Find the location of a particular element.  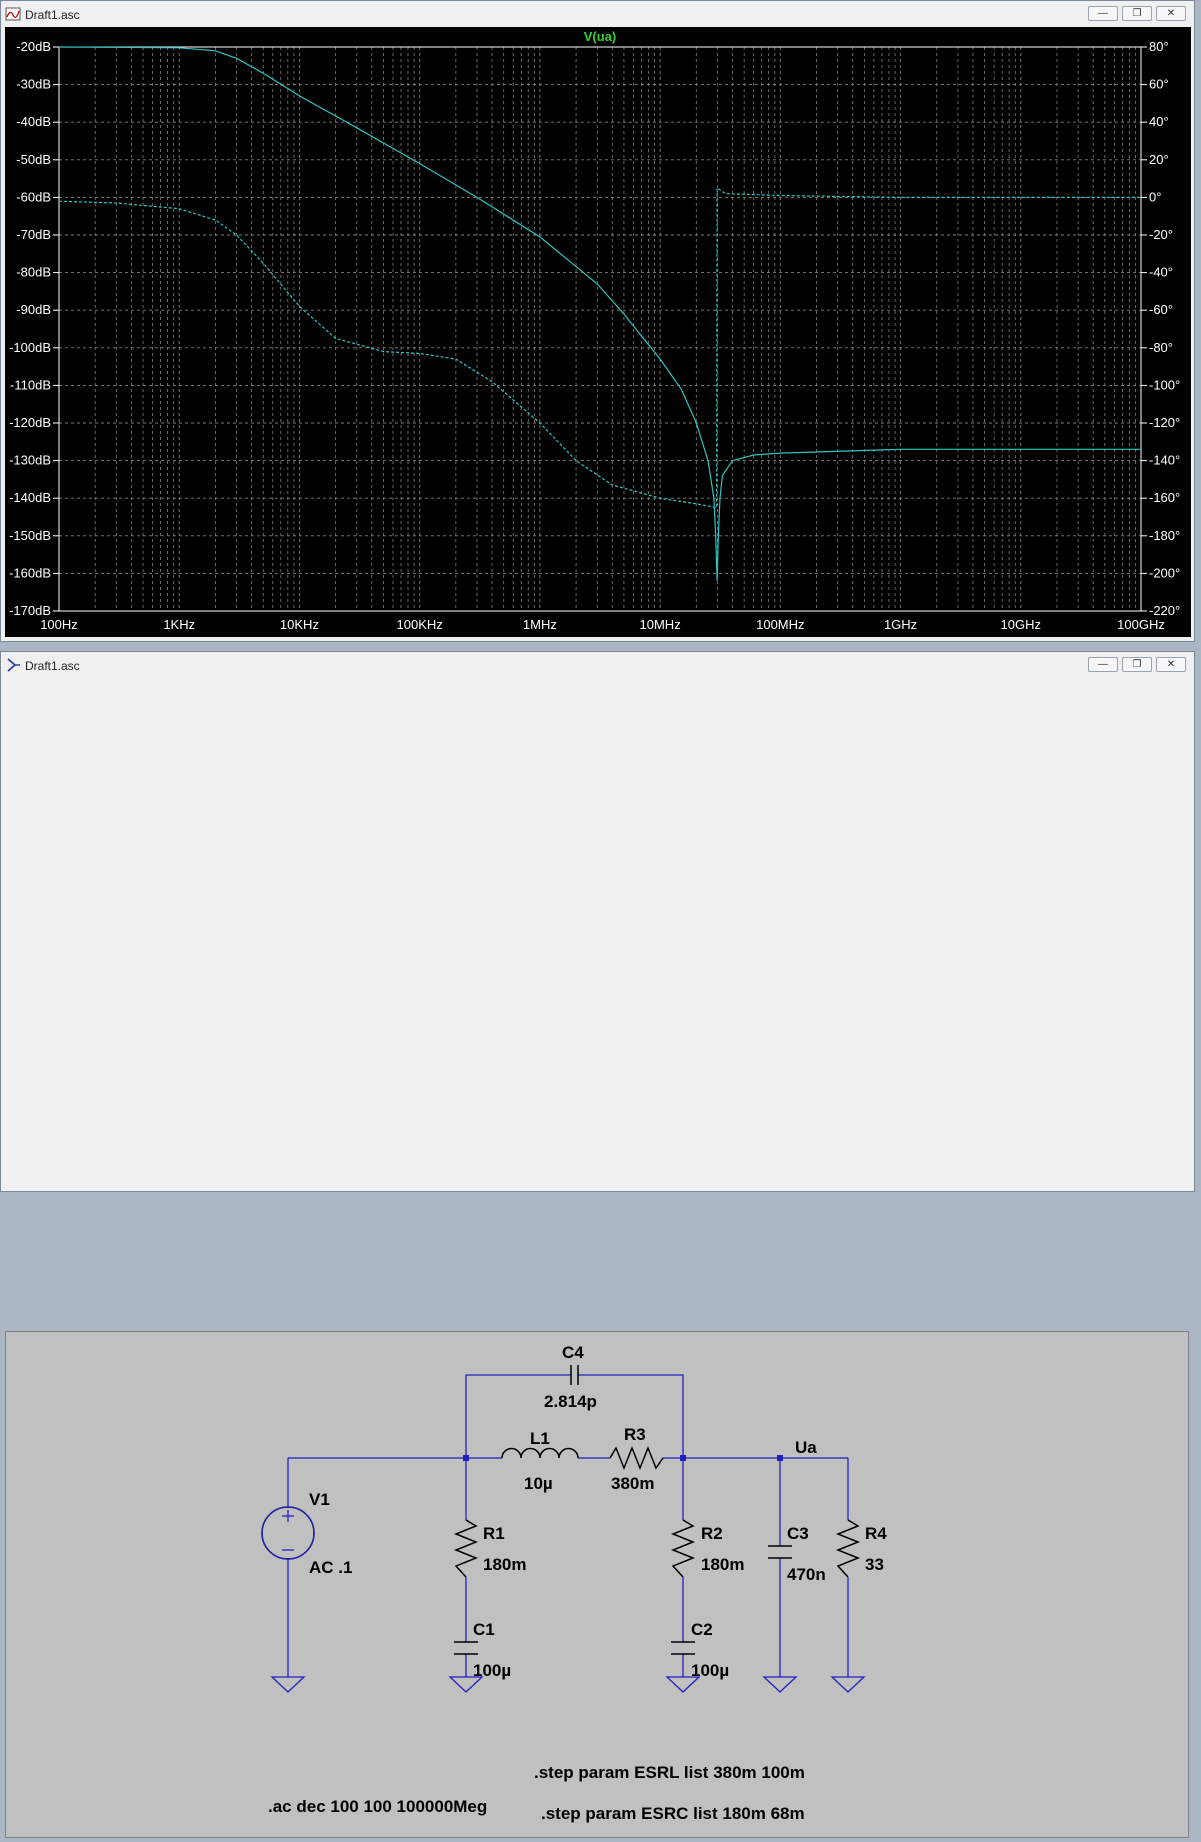

v1-value-label: AC .1 is located at coordinates (330, 1567).